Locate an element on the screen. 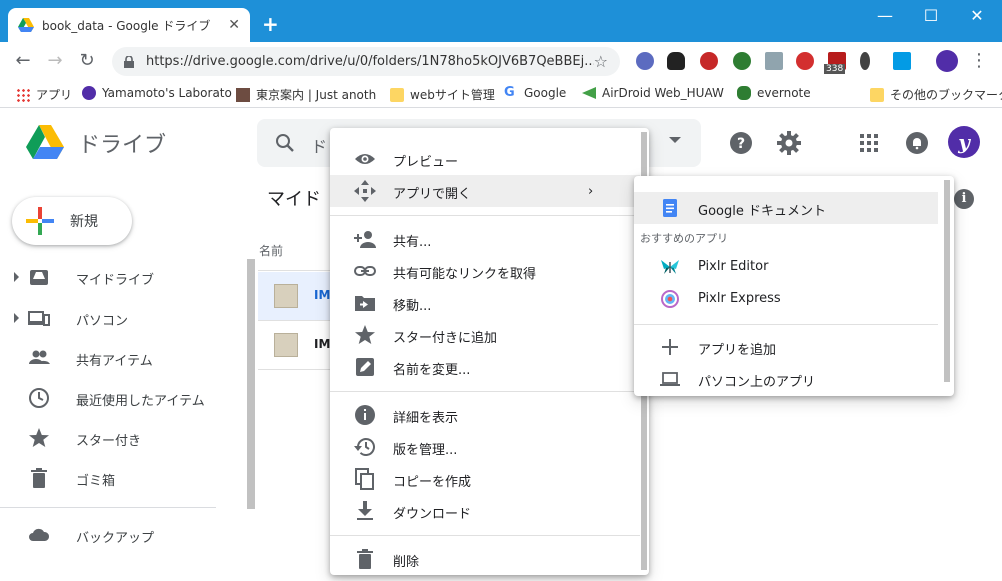  bookmark-label: 東京案内 | Just anoth is located at coordinates (316, 95).